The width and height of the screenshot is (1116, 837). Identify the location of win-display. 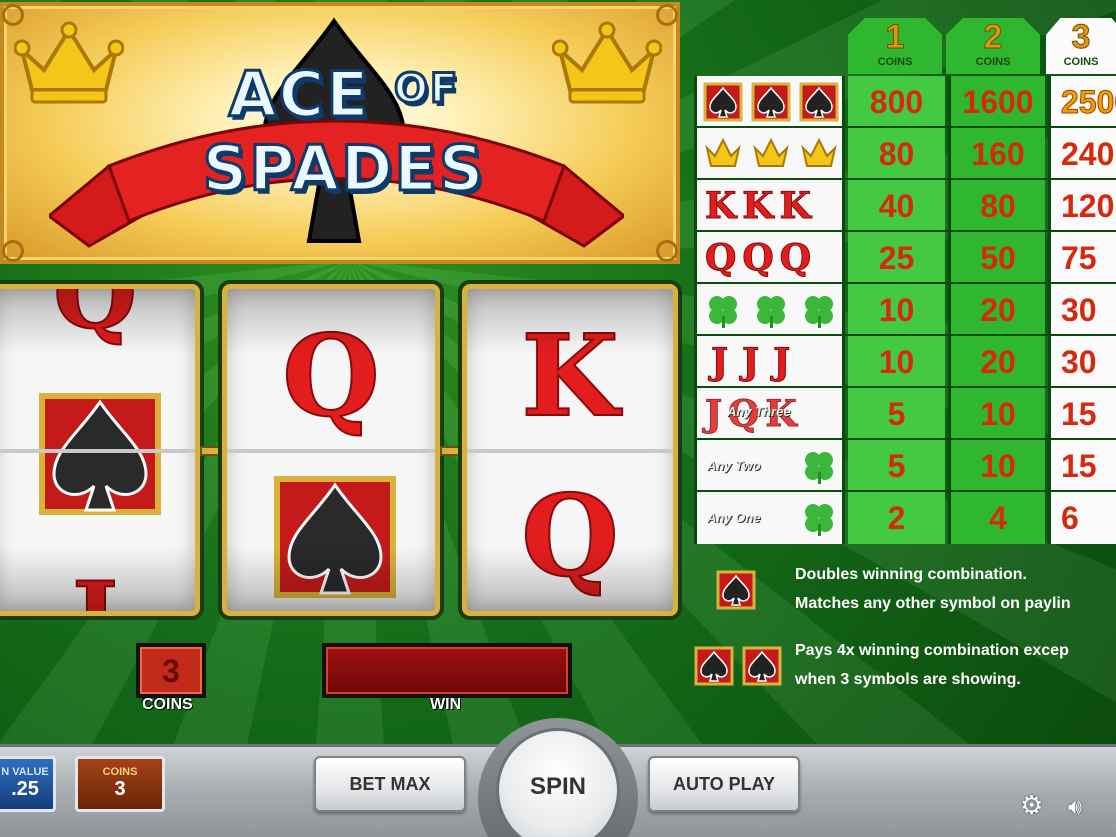
(447, 670).